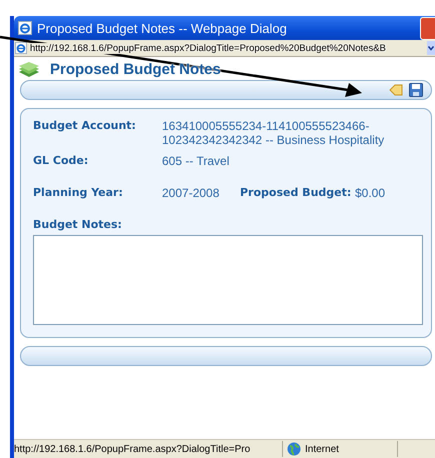 Image resolution: width=435 pixels, height=458 pixels. Describe the element at coordinates (322, 449) in the screenshot. I see `security-zone: Internet` at that location.